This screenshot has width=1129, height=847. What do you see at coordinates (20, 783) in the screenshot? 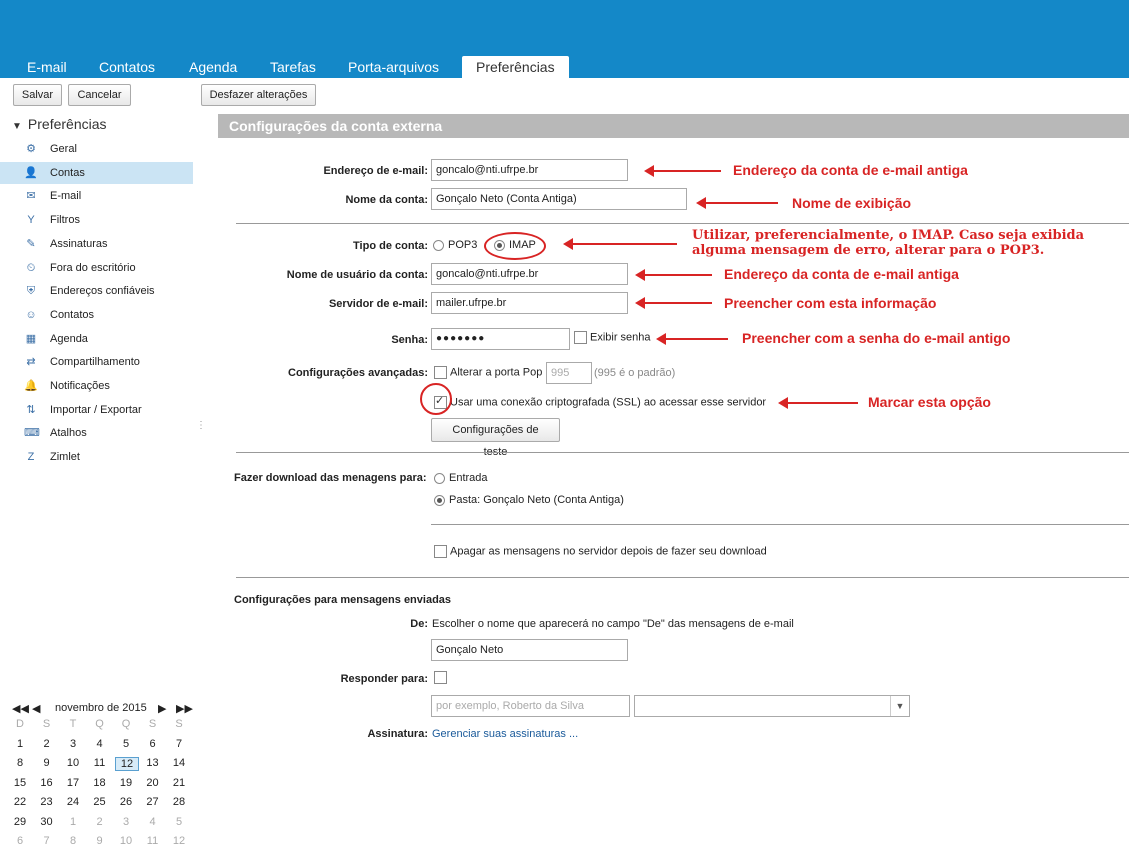
I see `calendar-day: 15` at bounding box center [20, 783].